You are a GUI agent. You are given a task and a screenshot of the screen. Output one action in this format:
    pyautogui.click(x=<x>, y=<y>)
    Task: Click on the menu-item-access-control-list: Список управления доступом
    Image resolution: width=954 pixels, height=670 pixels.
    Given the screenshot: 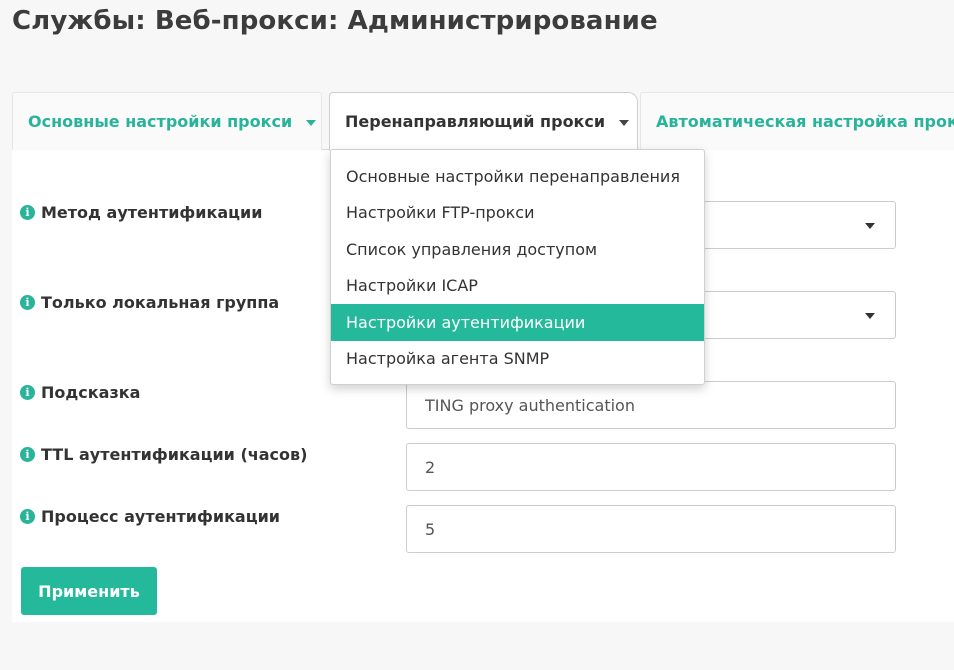 What is the action you would take?
    pyautogui.click(x=517, y=249)
    